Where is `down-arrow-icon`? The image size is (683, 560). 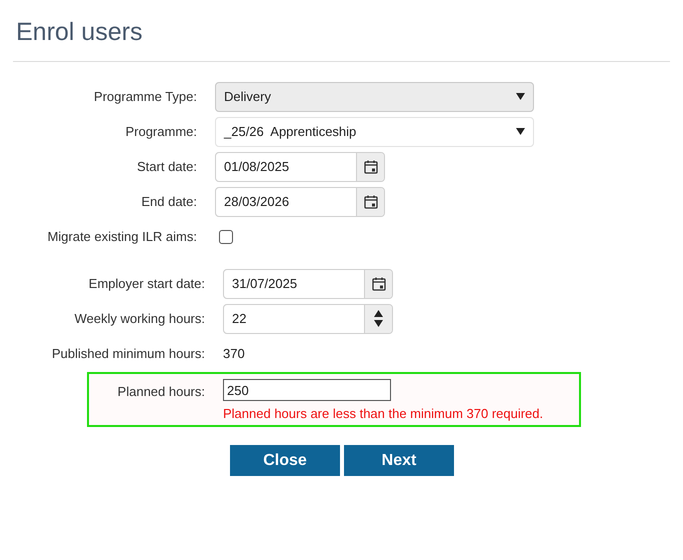 down-arrow-icon is located at coordinates (378, 323).